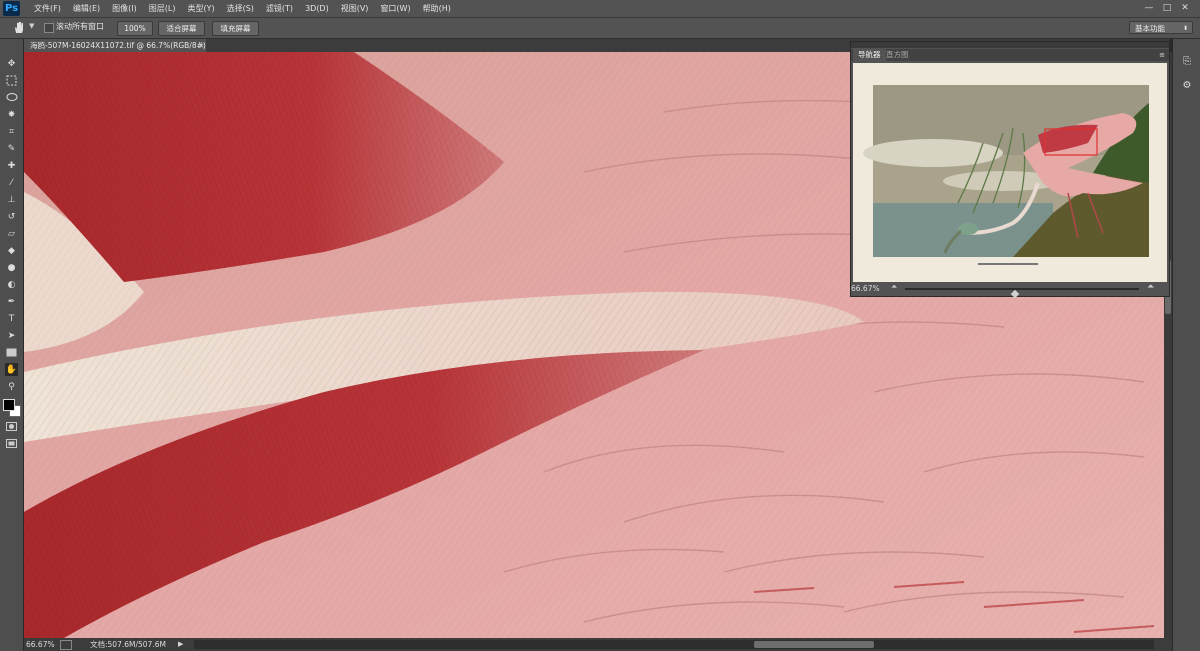 The height and width of the screenshot is (651, 1200). I want to click on menu-type: 类型(Y), so click(200, 8).